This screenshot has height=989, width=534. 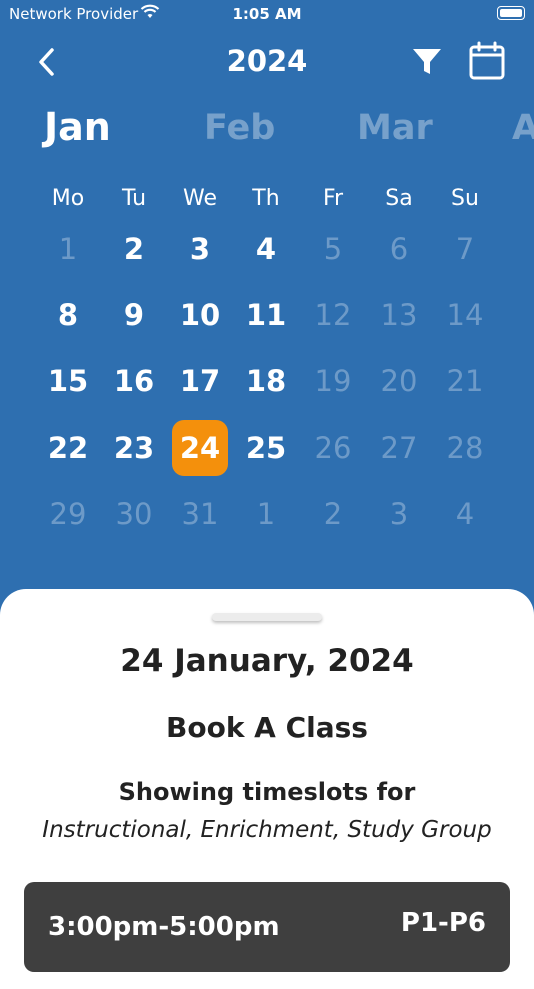 I want to click on status-bar: Network Provider 1:05 AM, so click(x=267, y=15).